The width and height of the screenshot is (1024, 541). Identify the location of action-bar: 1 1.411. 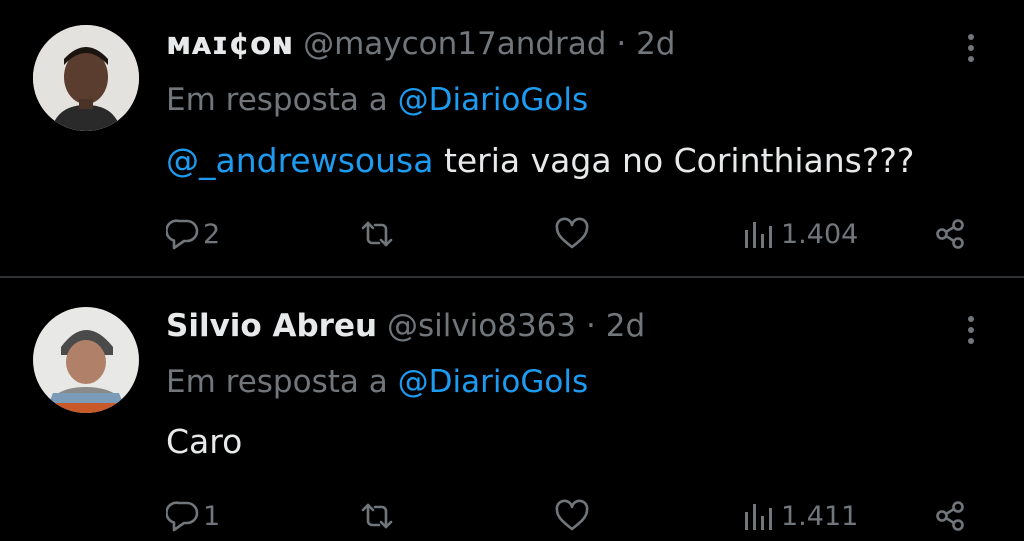
(512, 516).